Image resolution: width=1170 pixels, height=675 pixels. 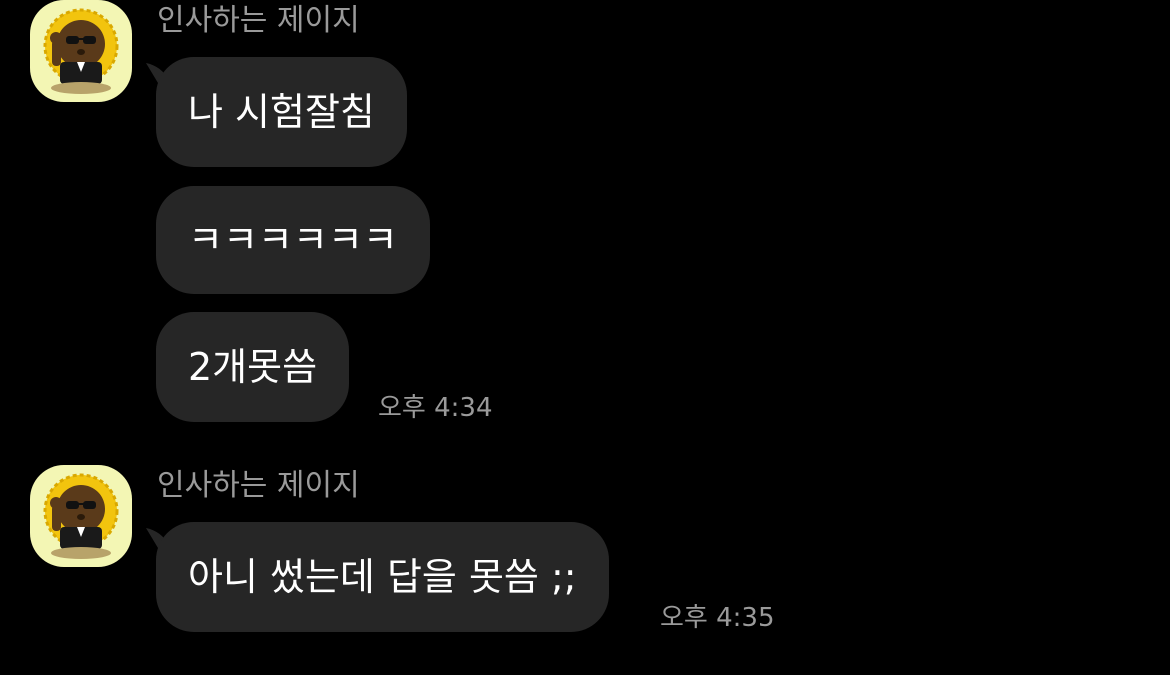 I want to click on message-bubble: 2개못씀, so click(x=253, y=367).